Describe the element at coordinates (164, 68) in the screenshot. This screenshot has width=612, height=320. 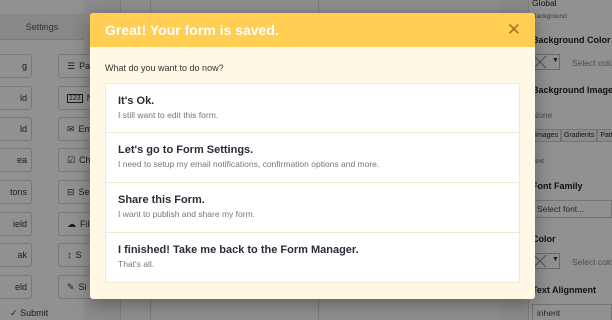
I see `dialog-prompt: What do you want to do now?` at that location.